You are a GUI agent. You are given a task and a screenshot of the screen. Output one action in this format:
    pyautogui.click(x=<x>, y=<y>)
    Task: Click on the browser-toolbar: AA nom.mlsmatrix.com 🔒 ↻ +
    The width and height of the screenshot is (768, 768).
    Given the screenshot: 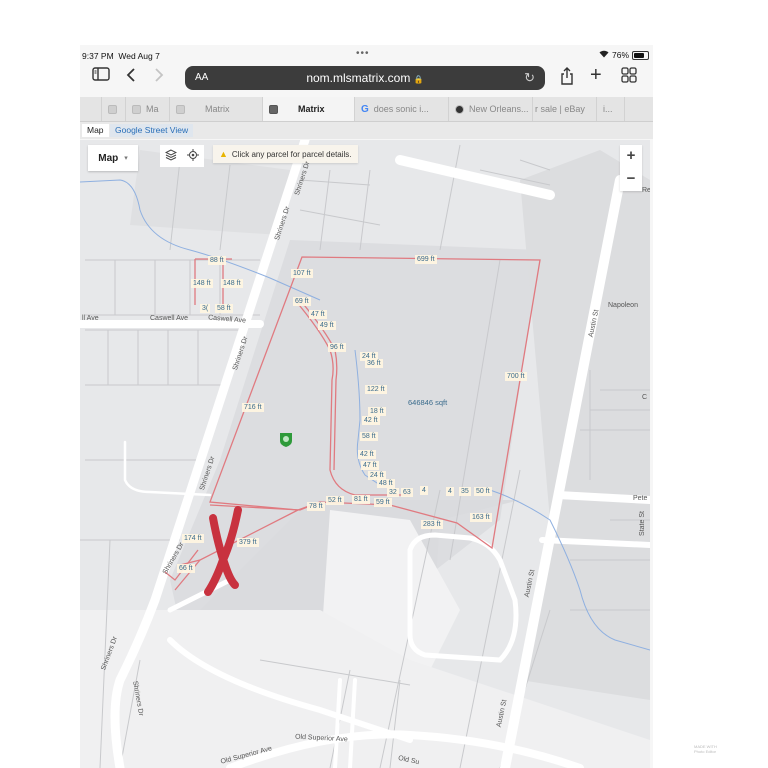 What is the action you would take?
    pyautogui.click(x=366, y=79)
    